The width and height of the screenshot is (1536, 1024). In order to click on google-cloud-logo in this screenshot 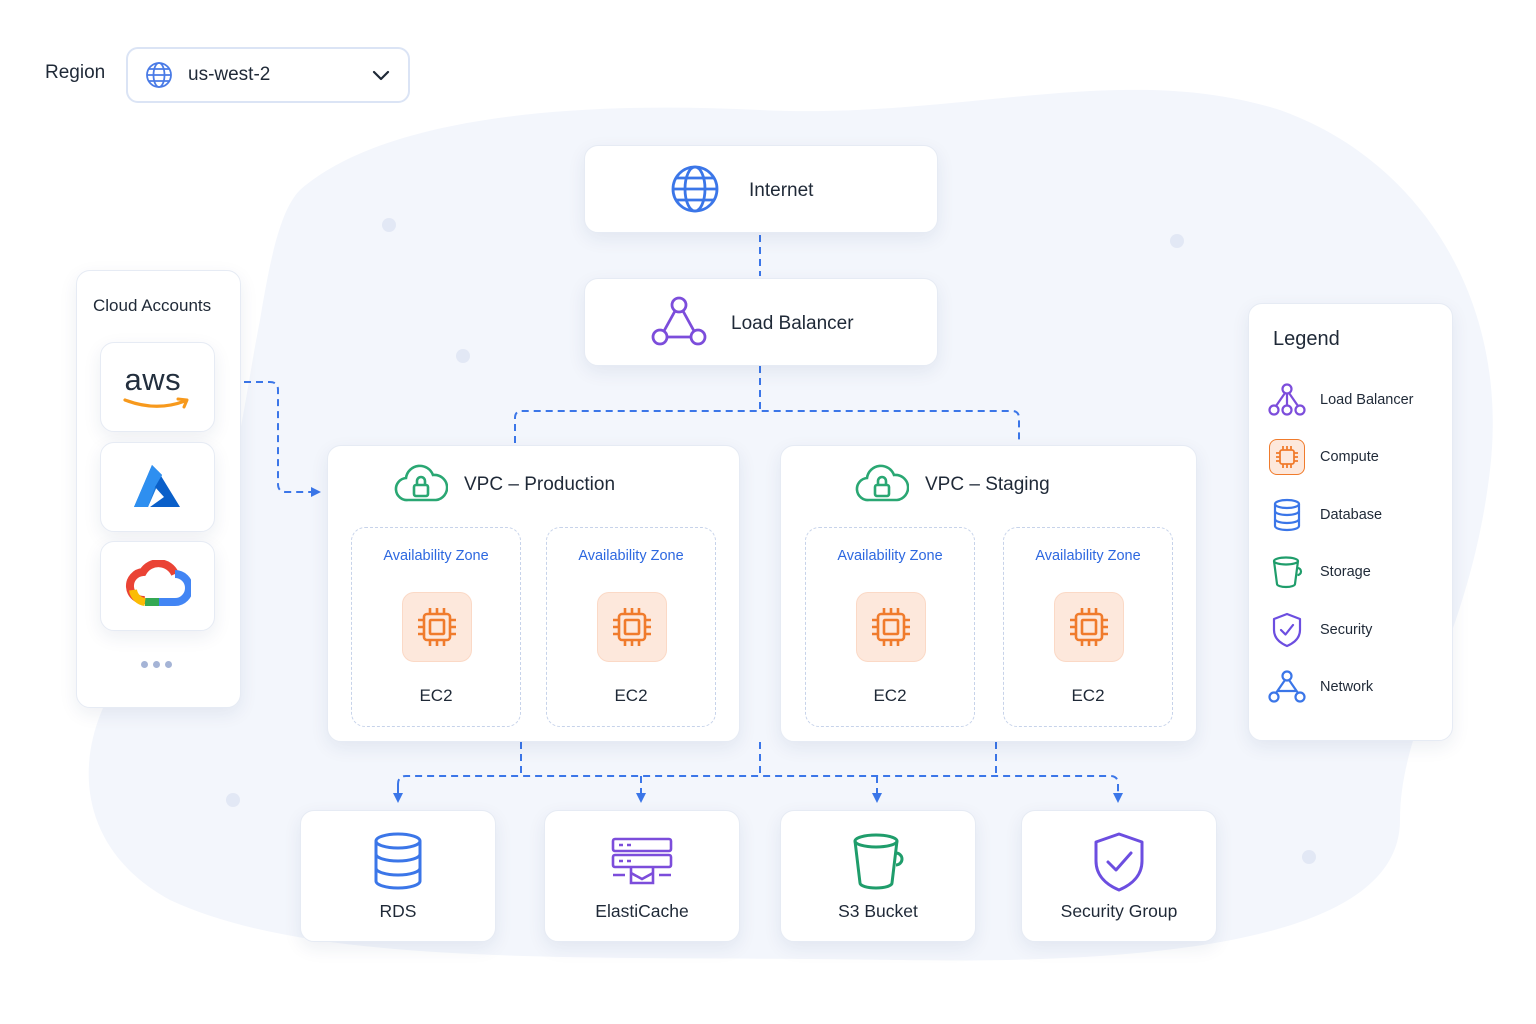, I will do `click(158, 583)`.